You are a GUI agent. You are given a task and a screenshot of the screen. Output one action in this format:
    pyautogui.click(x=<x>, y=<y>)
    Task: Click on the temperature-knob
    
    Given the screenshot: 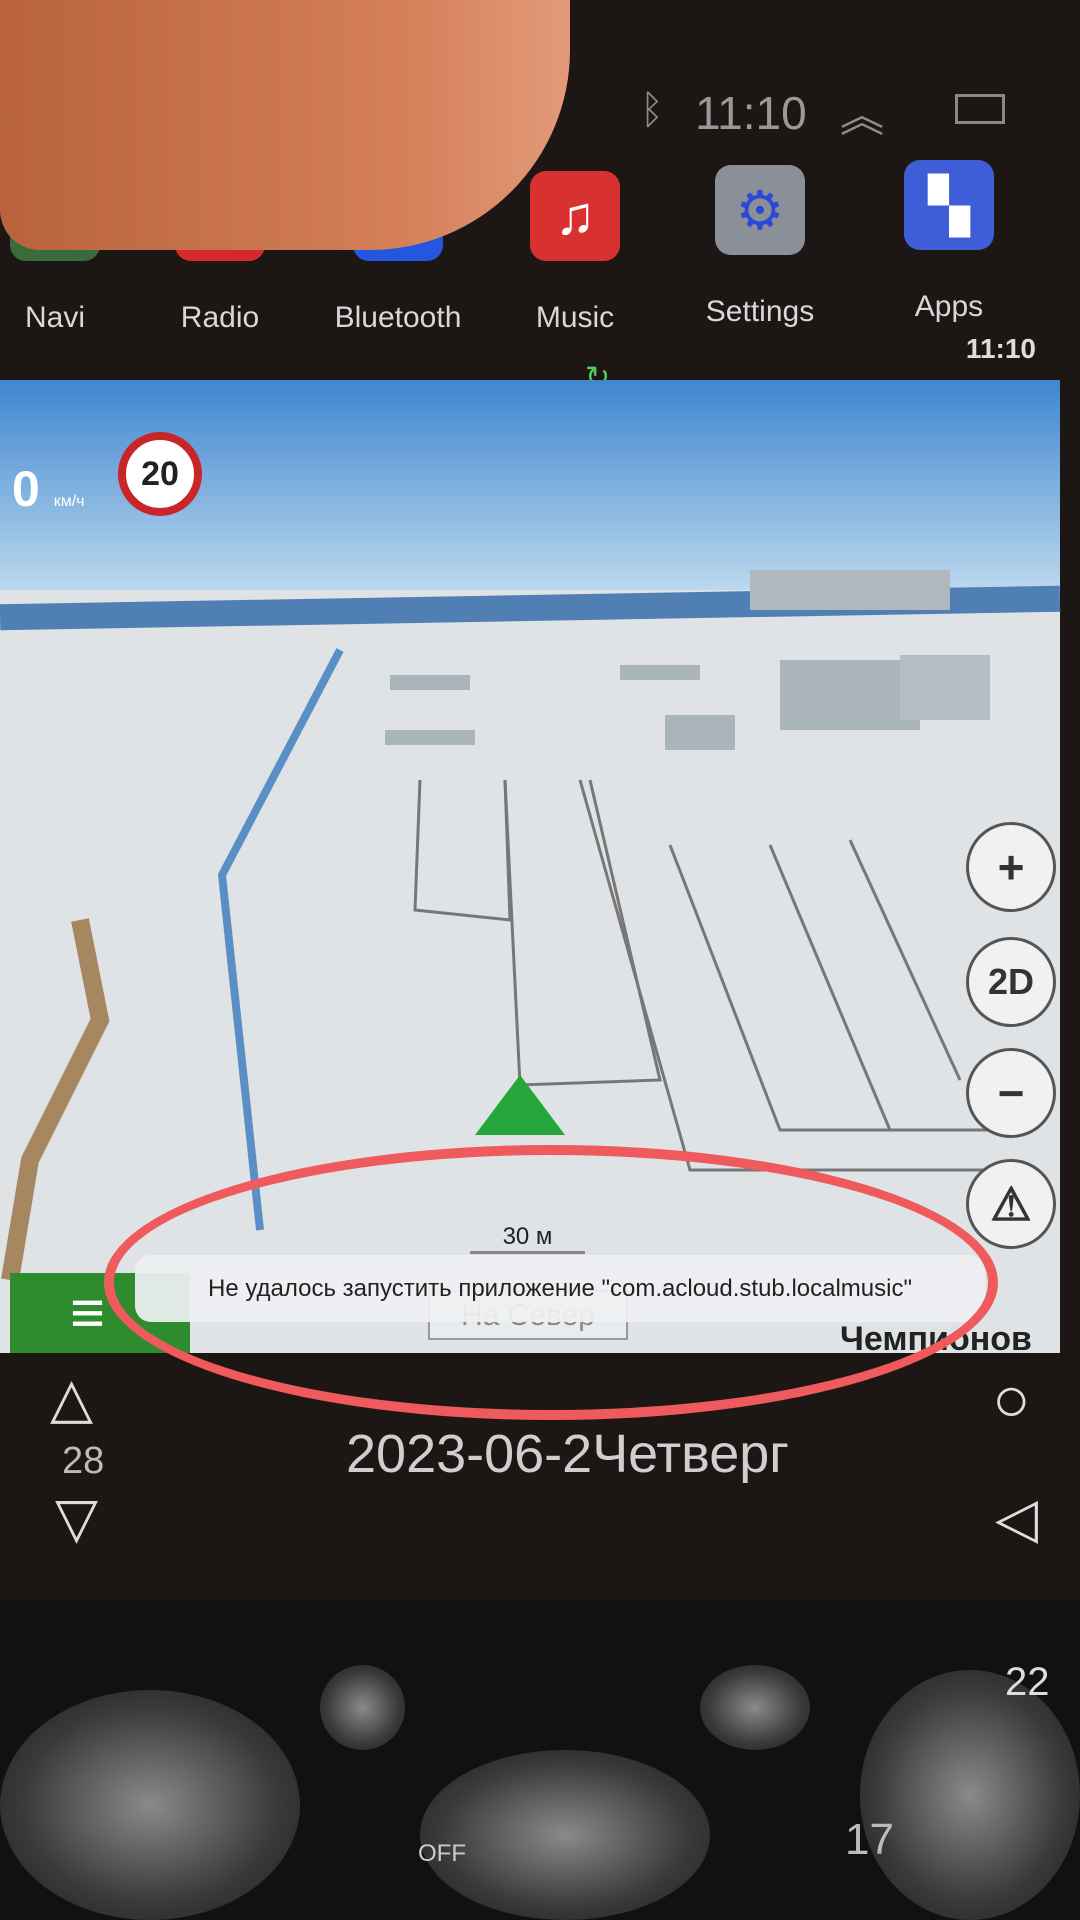 What is the action you would take?
    pyautogui.click(x=970, y=1795)
    